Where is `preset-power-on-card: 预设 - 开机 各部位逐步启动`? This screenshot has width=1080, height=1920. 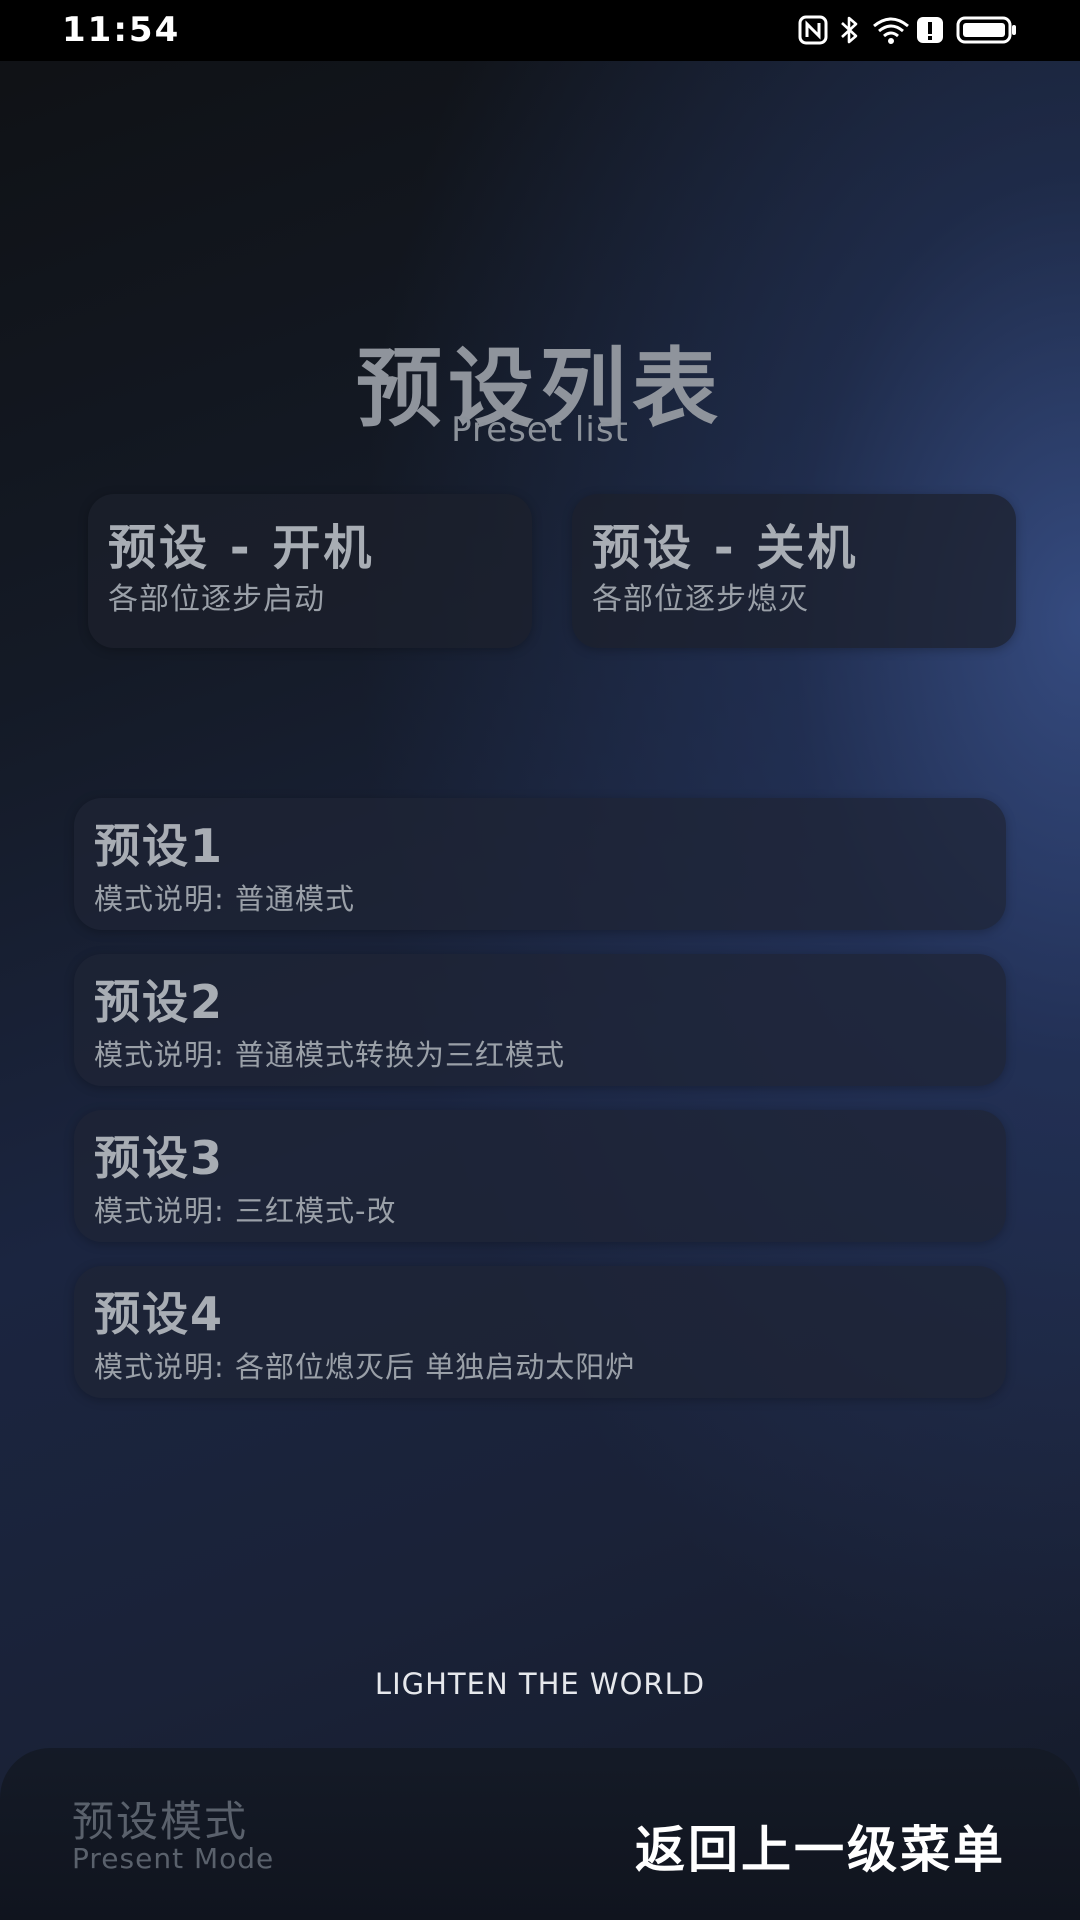
preset-power-on-card: 预设 - 开机 各部位逐步启动 is located at coordinates (310, 571).